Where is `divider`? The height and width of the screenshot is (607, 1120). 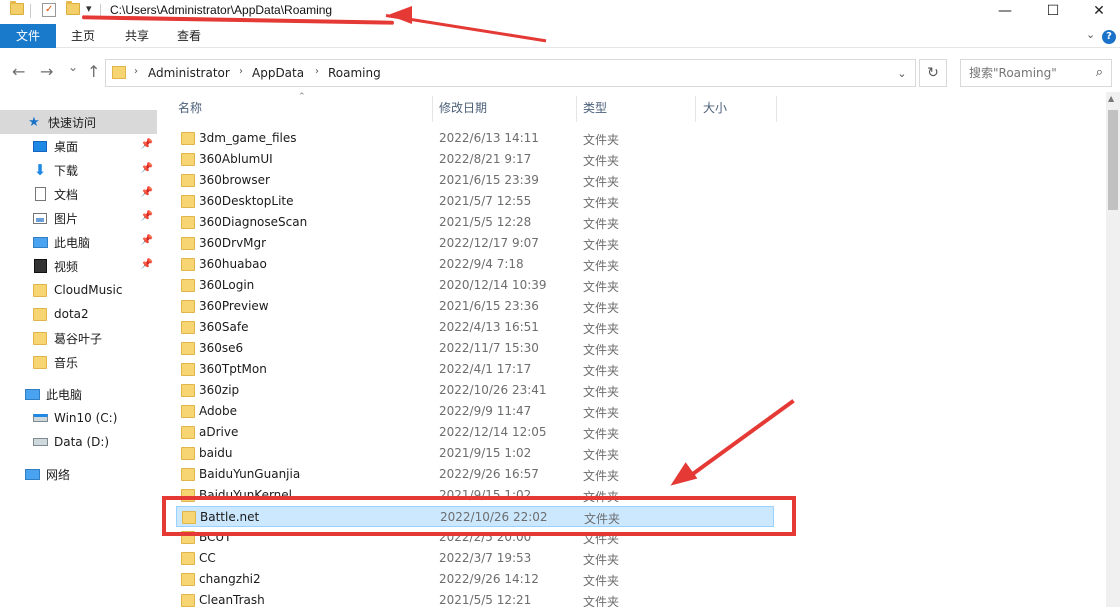 divider is located at coordinates (30, 11).